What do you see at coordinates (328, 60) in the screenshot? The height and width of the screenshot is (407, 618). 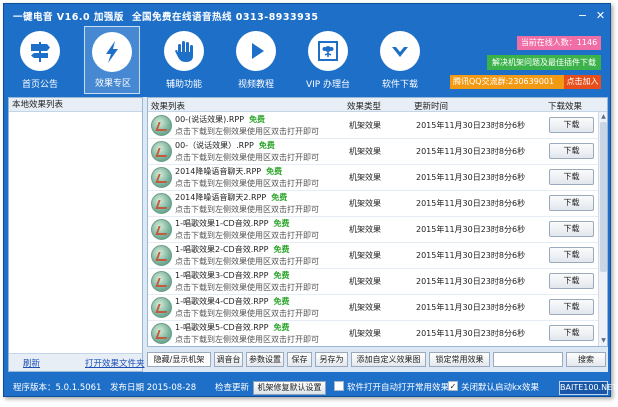 I see `nav-vip-desk: VIP 办理台` at bounding box center [328, 60].